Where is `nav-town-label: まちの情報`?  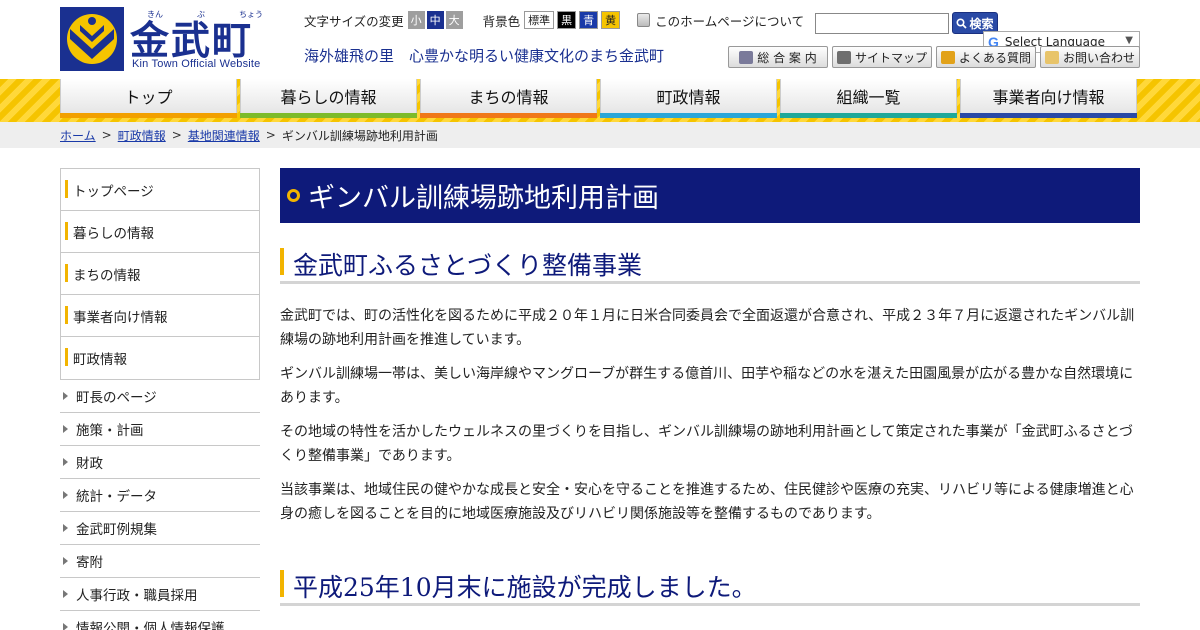
nav-town-label: まちの情報 is located at coordinates (508, 97).